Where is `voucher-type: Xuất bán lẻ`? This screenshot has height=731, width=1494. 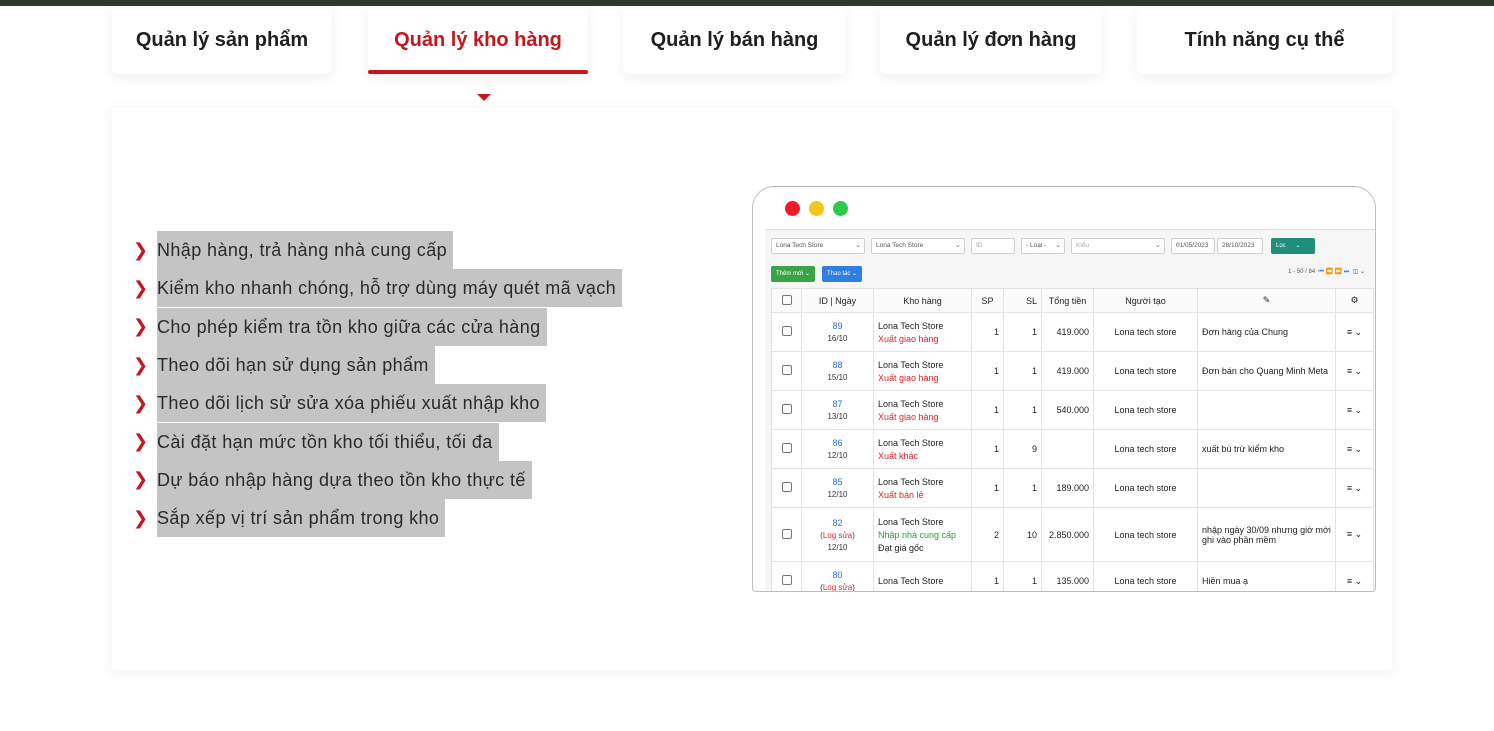
voucher-type: Xuất bán lẻ is located at coordinates (901, 494).